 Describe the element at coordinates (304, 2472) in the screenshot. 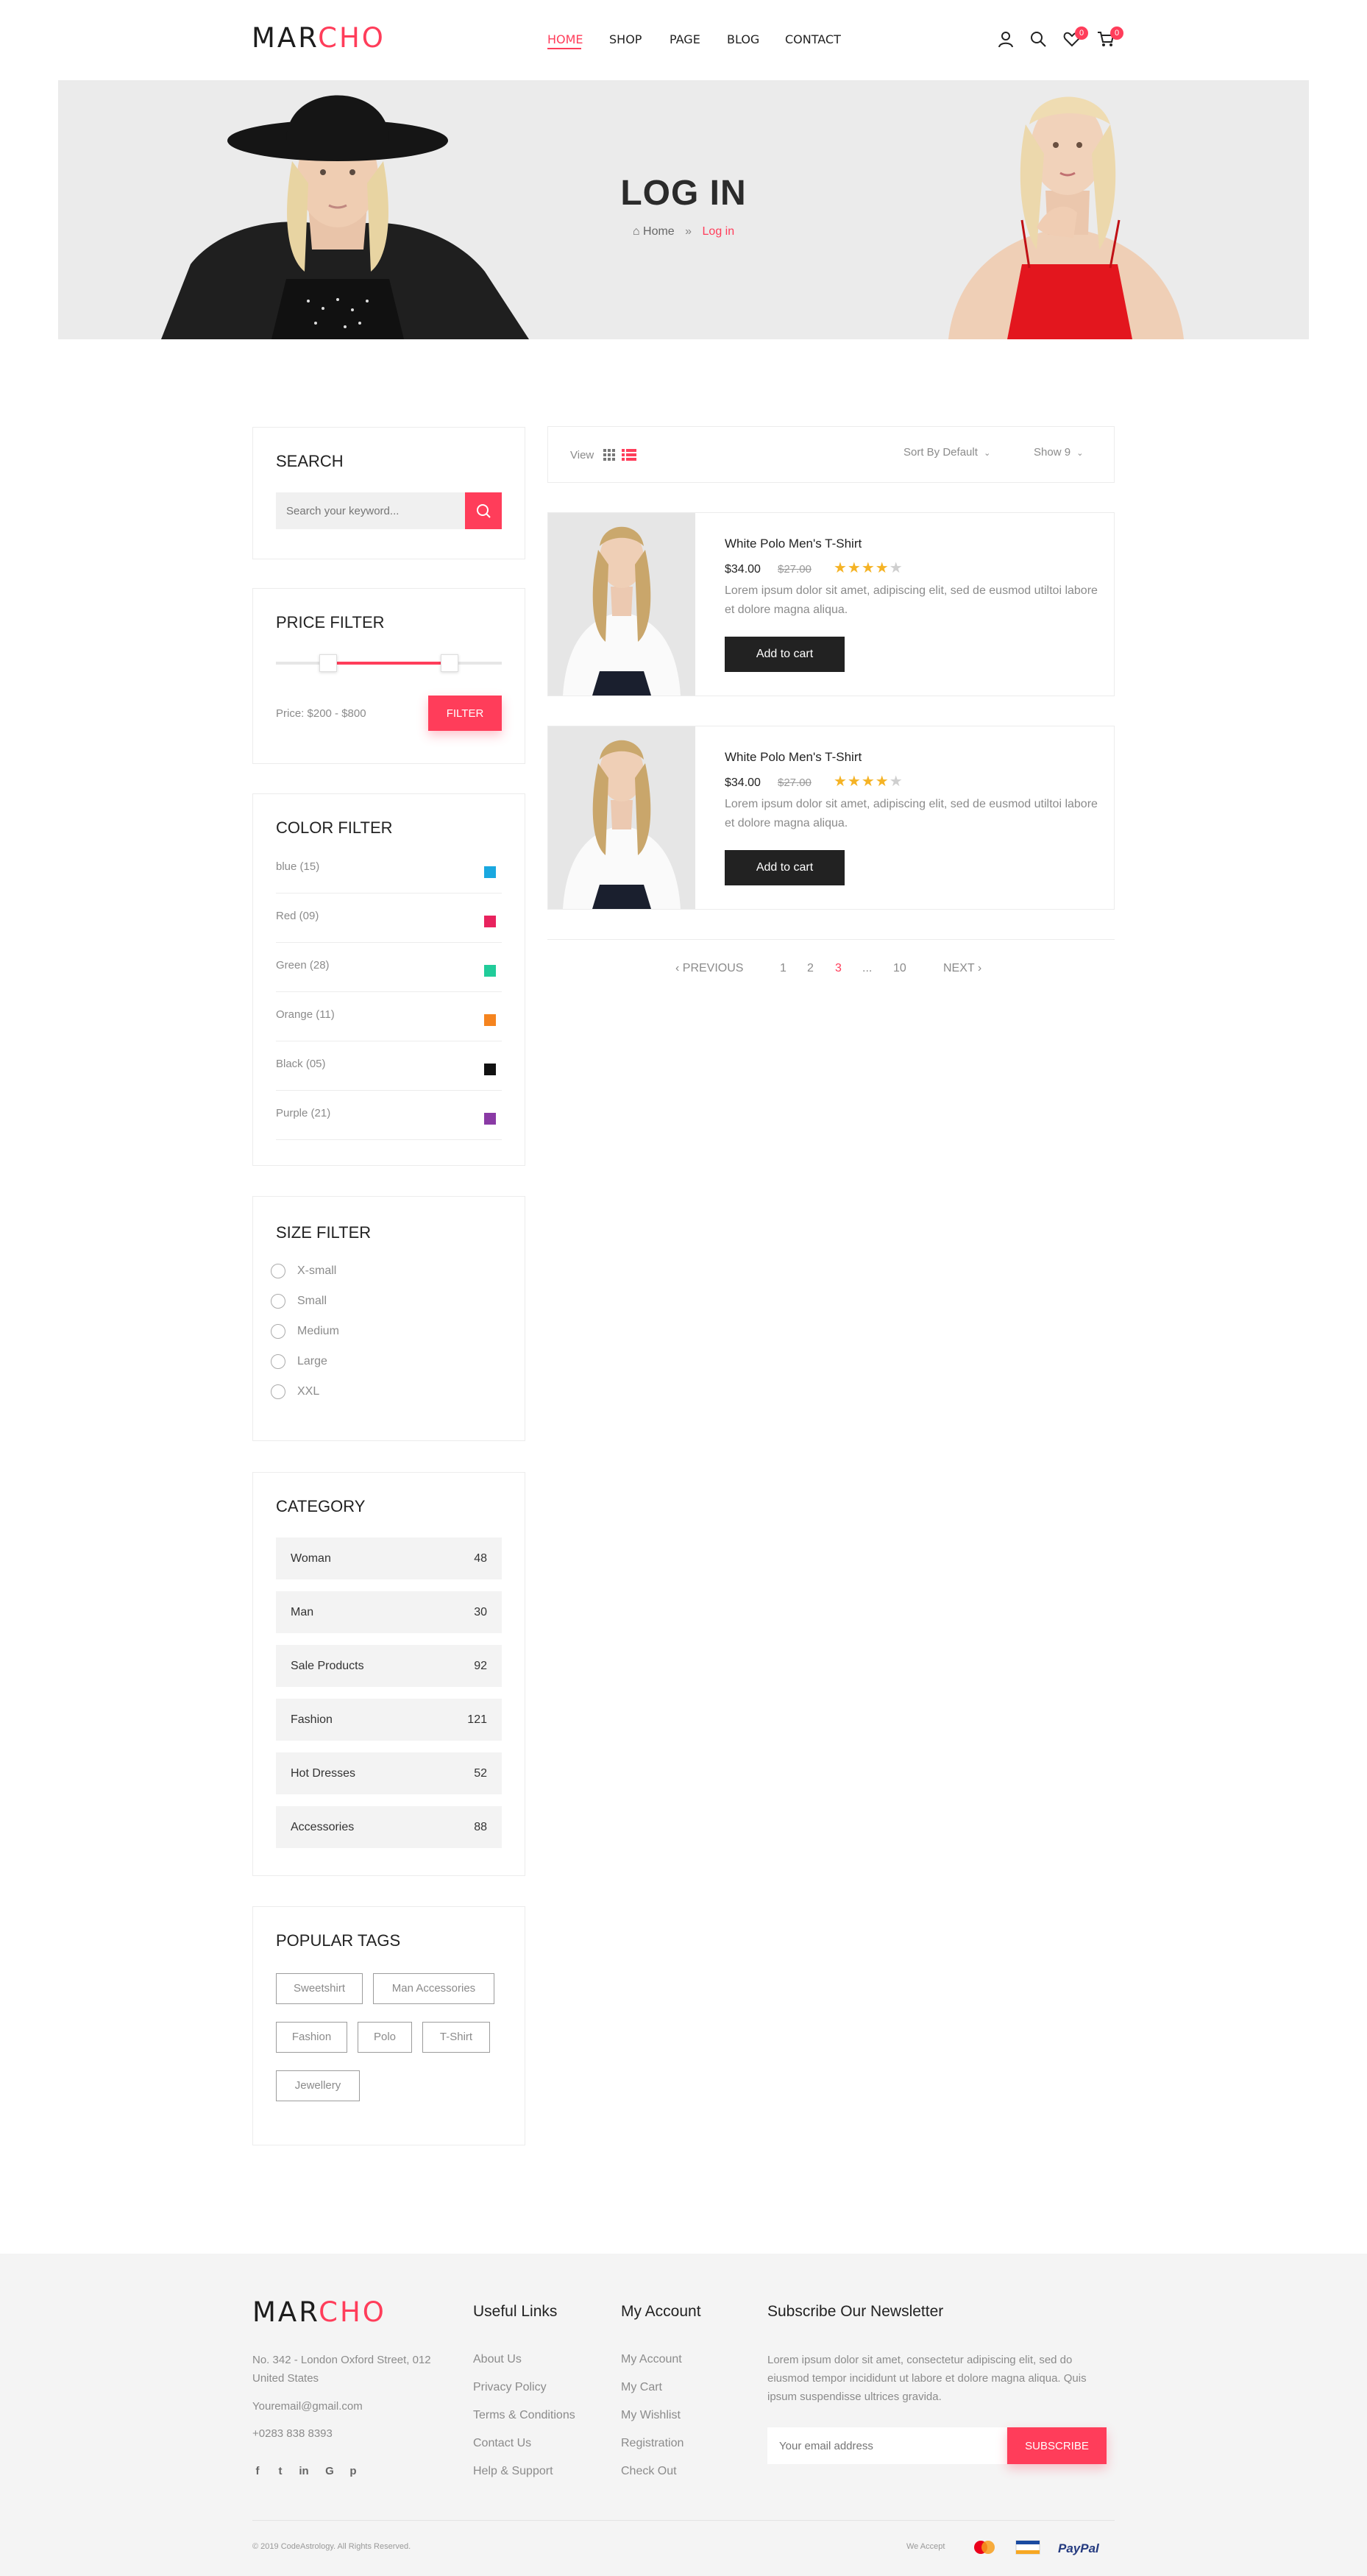

I see `linkedin-icon: in` at that location.